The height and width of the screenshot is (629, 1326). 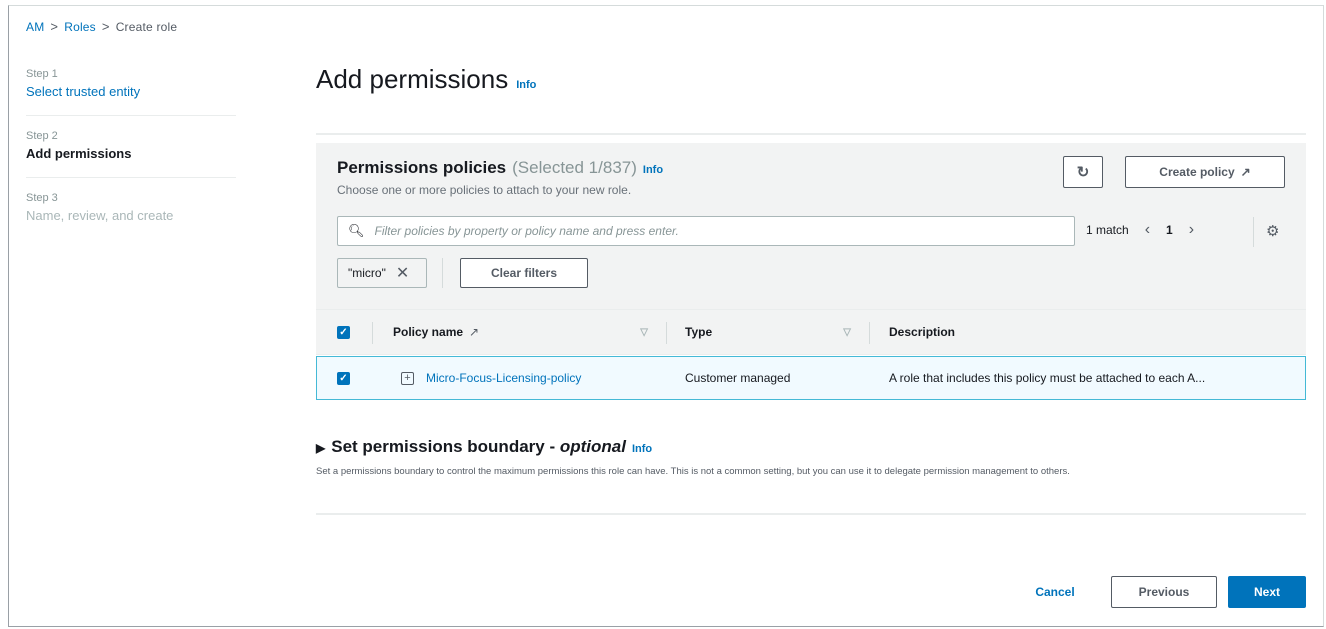 I want to click on caret-right-icon: ▶, so click(x=321, y=448).